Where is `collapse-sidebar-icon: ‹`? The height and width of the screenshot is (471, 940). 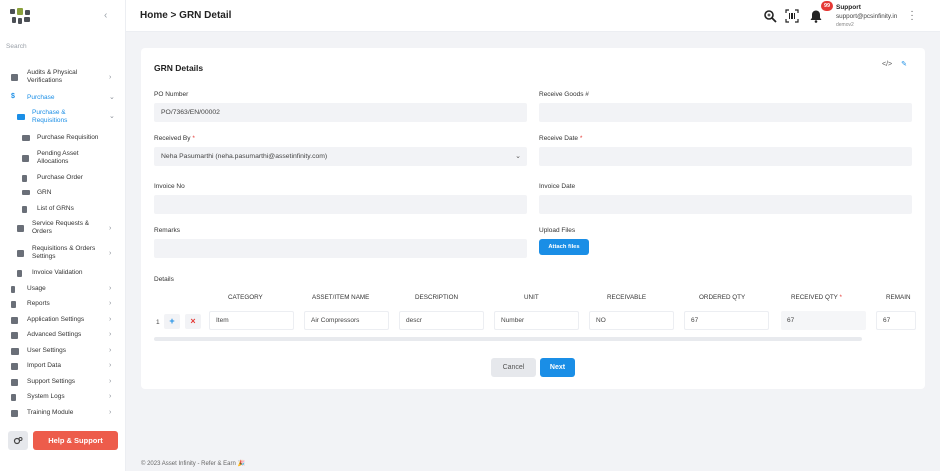
collapse-sidebar-icon: ‹ is located at coordinates (109, 16).